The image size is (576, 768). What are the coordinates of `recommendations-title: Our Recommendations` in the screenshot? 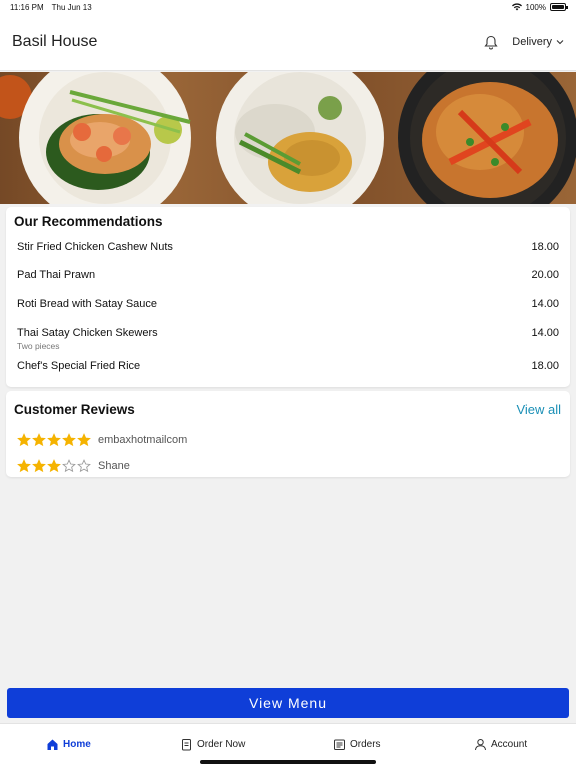 It's located at (88, 221).